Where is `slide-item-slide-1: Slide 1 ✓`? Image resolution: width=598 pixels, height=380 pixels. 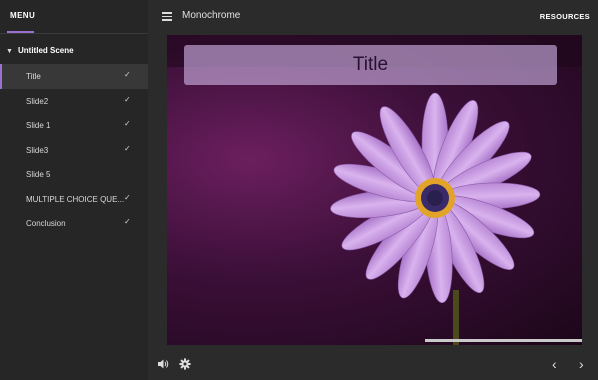 slide-item-slide-1: Slide 1 ✓ is located at coordinates (74, 125).